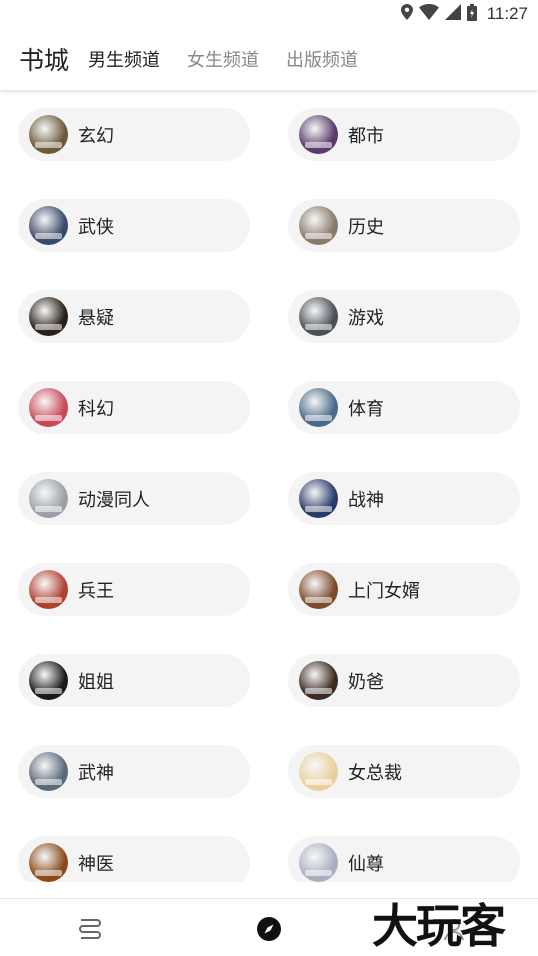  What do you see at coordinates (96, 318) in the screenshot?
I see `category-label: 悬疑` at bounding box center [96, 318].